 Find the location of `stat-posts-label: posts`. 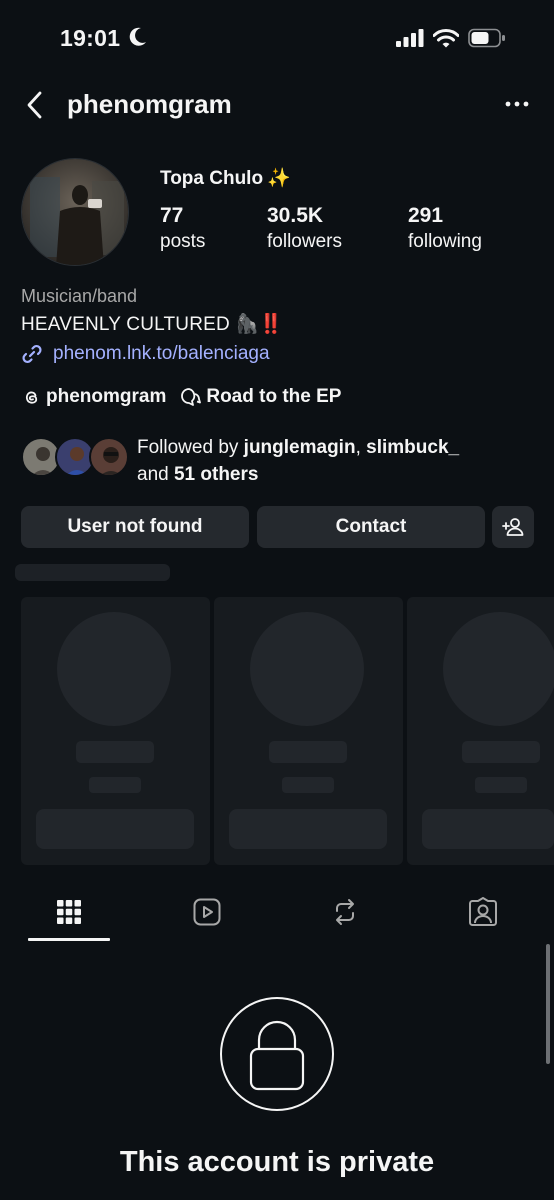

stat-posts-label: posts is located at coordinates (183, 241).